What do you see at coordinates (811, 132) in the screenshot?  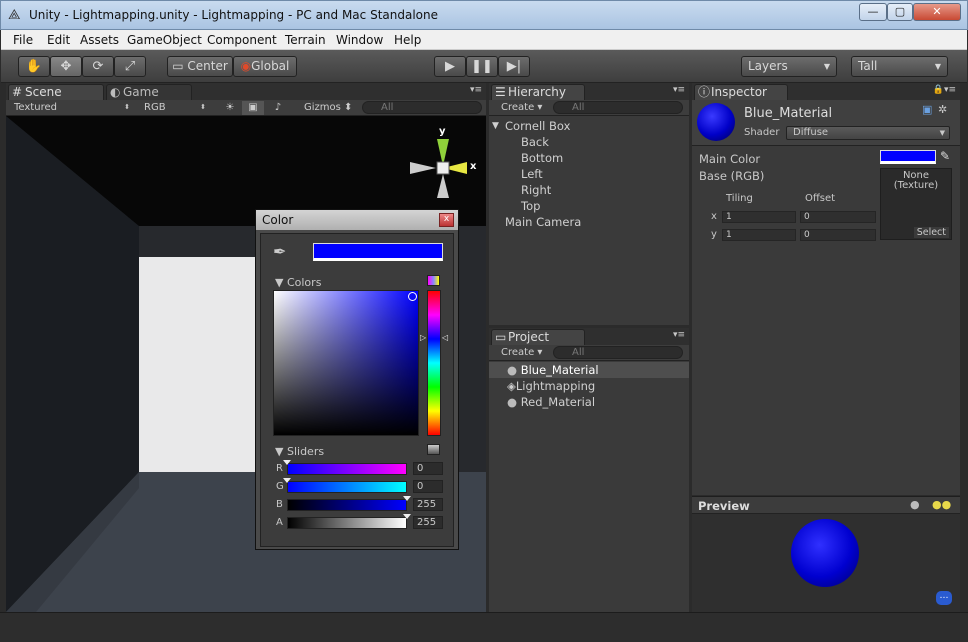 I see `shader-value: Diffuse` at bounding box center [811, 132].